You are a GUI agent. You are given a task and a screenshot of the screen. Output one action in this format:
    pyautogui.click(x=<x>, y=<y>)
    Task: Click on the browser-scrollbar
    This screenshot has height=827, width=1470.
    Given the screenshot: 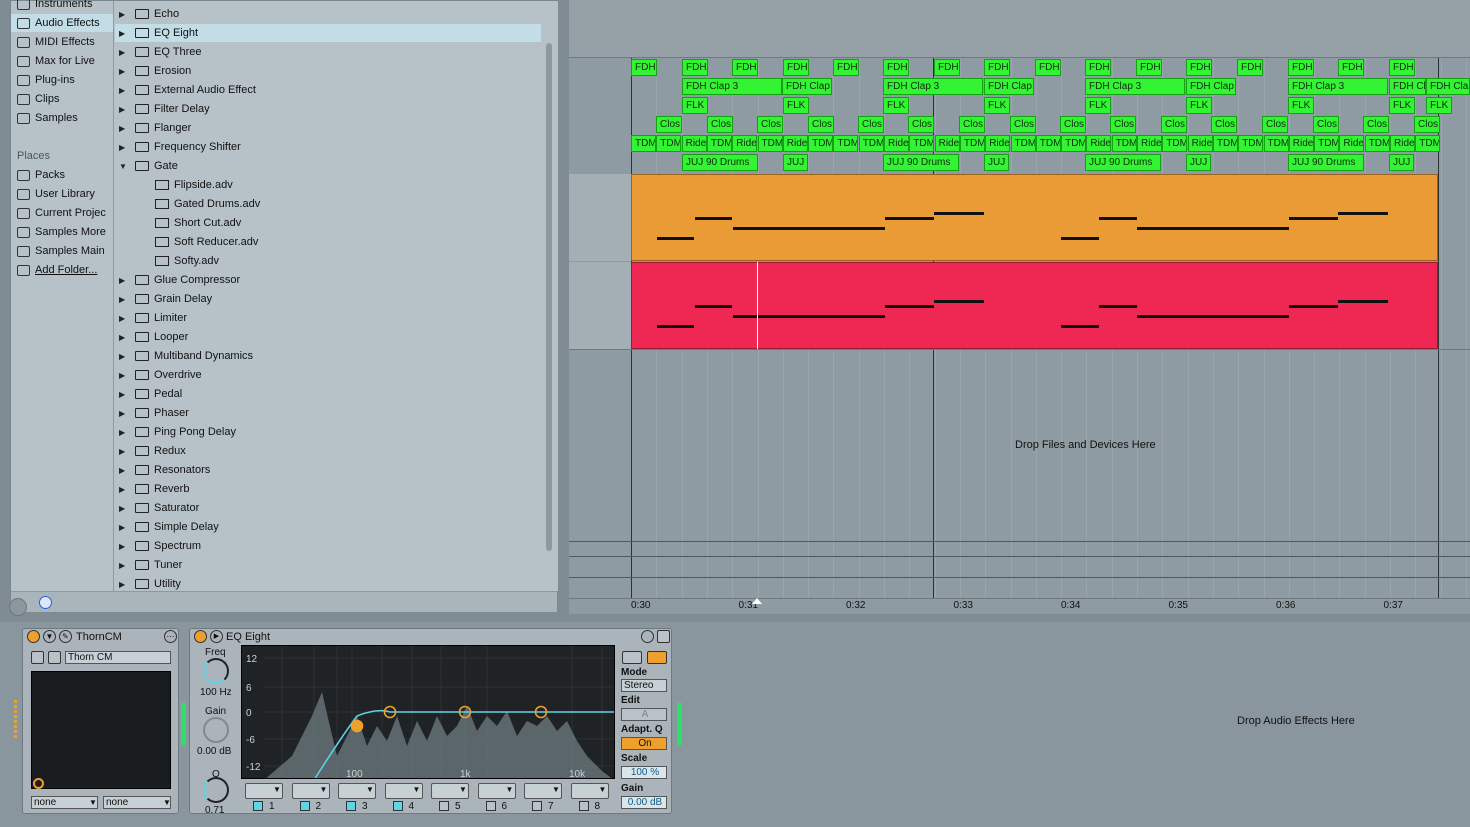 What is the action you would take?
    pyautogui.click(x=549, y=297)
    